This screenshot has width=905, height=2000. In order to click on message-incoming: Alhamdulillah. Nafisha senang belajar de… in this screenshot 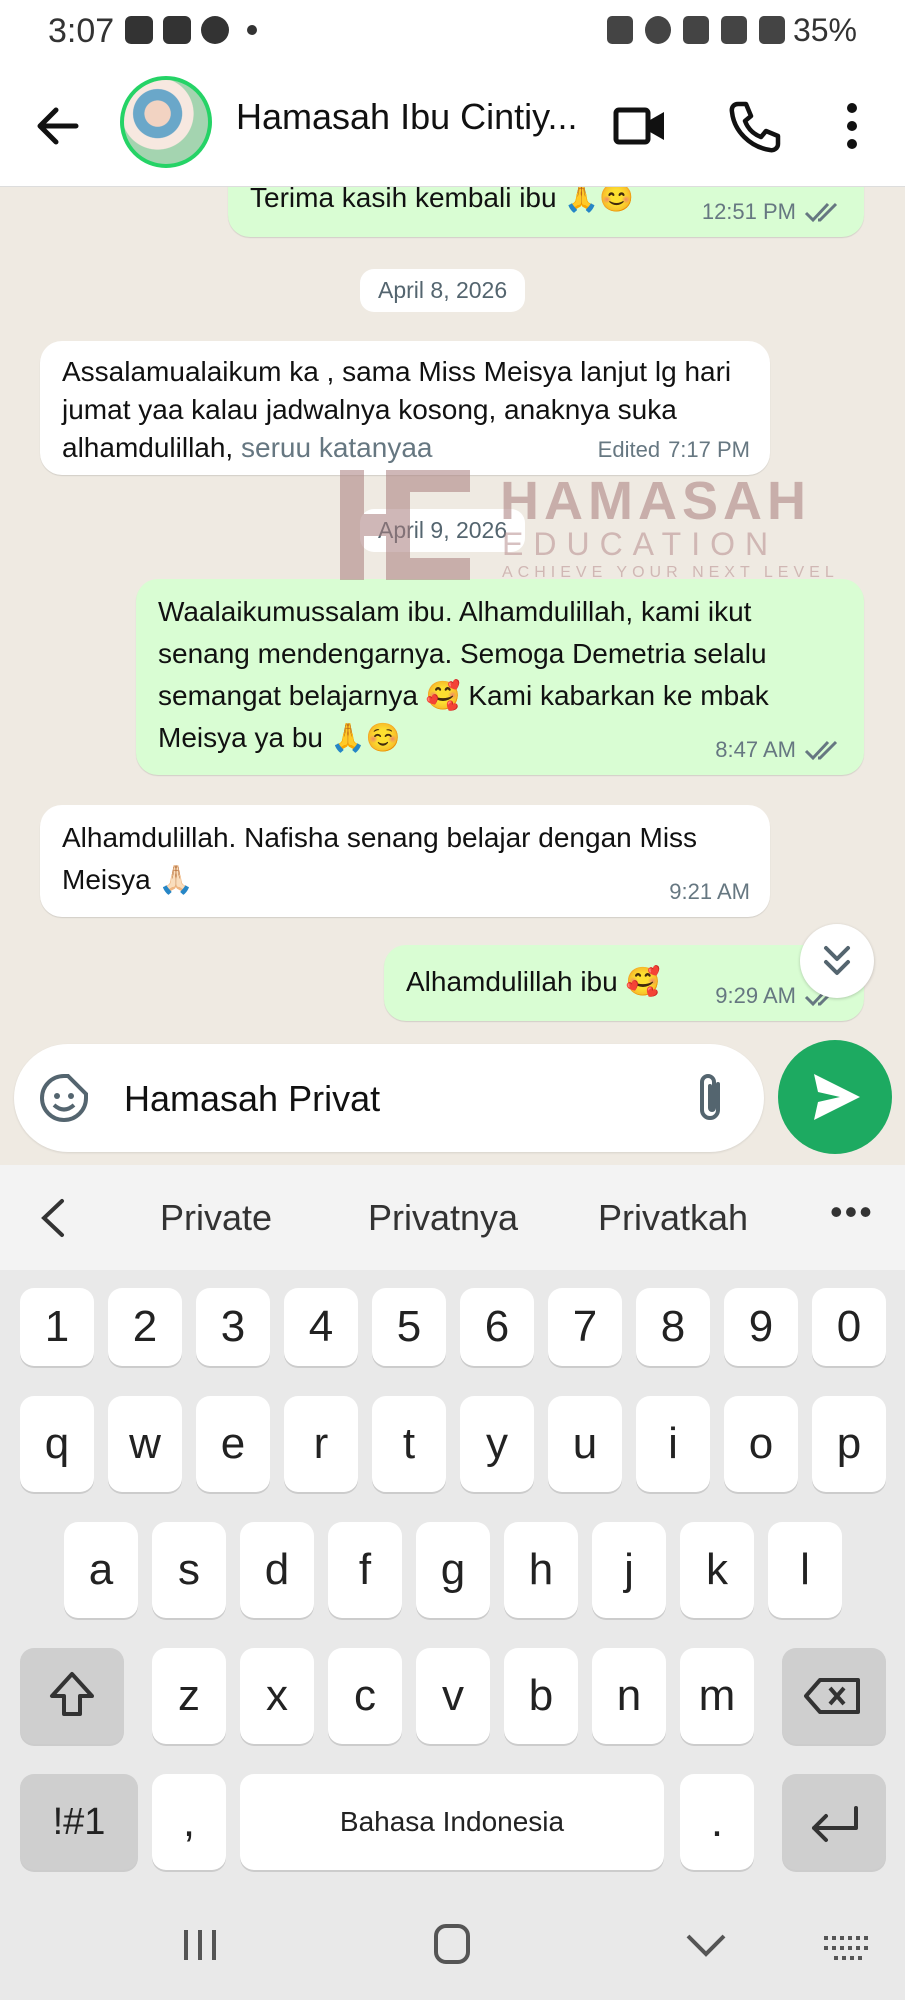, I will do `click(405, 861)`.